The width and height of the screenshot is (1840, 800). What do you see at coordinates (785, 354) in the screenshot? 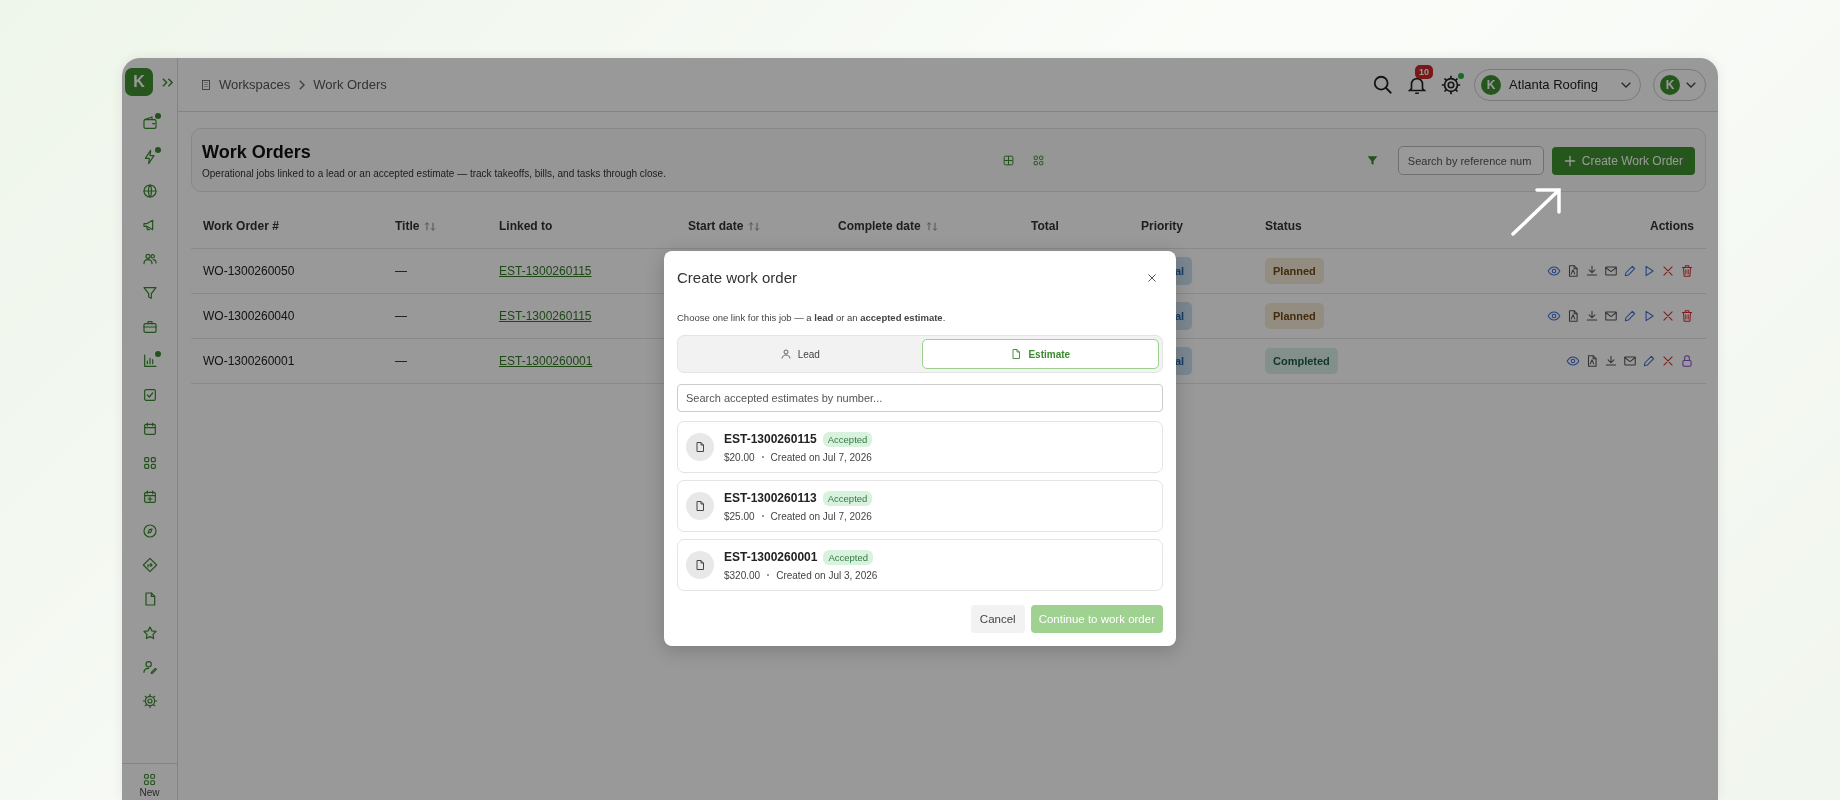
I see `person-icon` at bounding box center [785, 354].